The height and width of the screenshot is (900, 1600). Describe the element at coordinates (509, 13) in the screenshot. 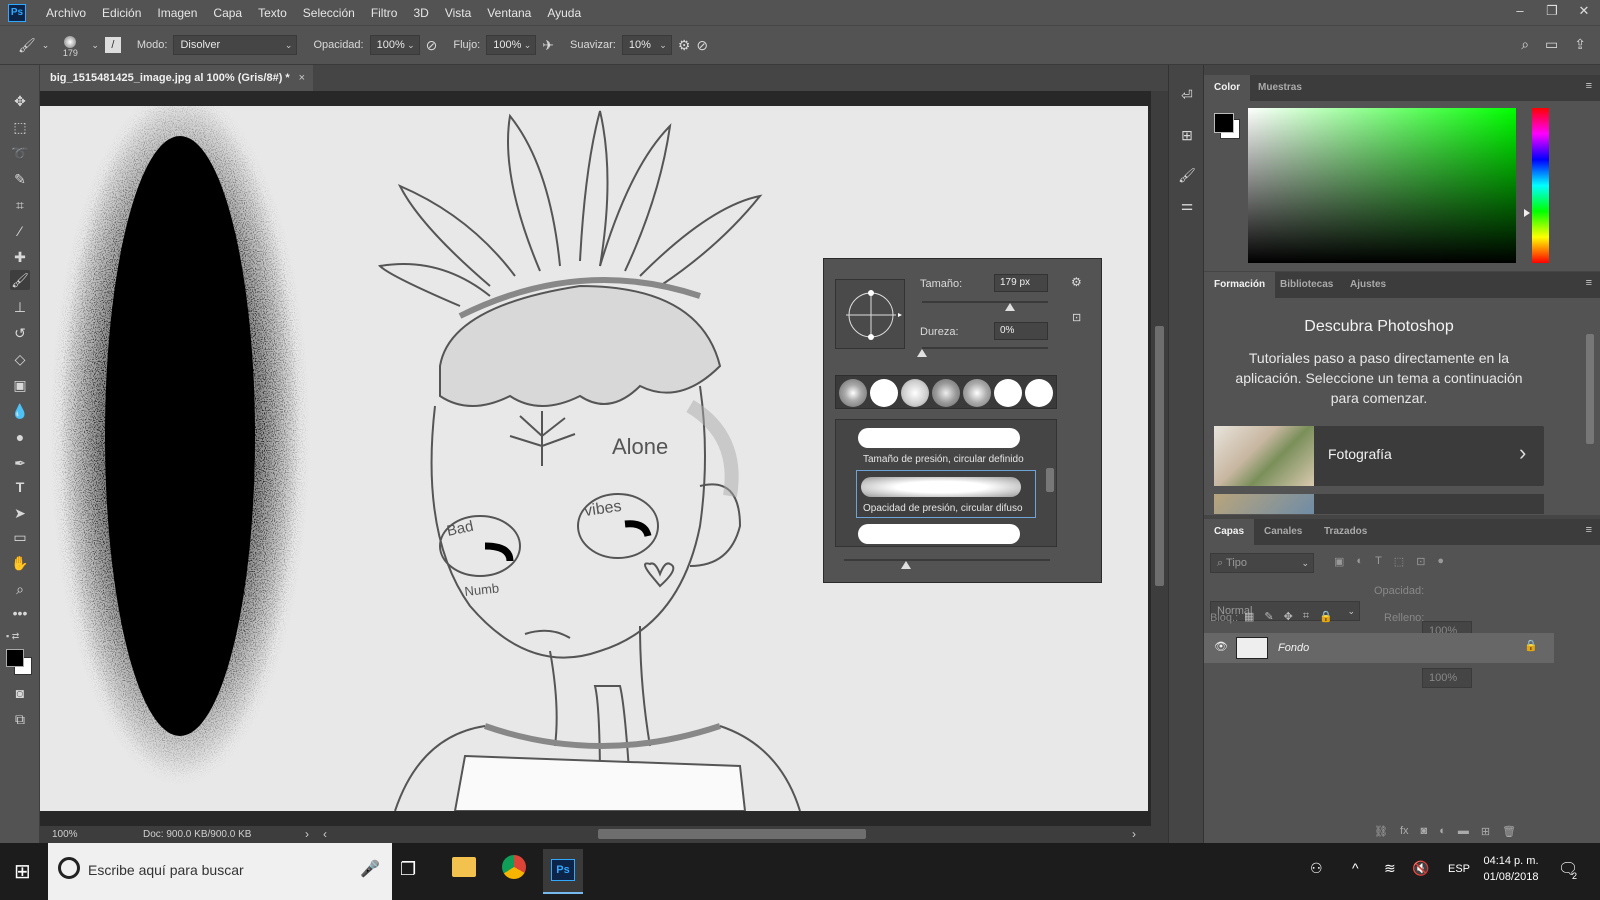

I see `menu-ventana: Ventana` at that location.